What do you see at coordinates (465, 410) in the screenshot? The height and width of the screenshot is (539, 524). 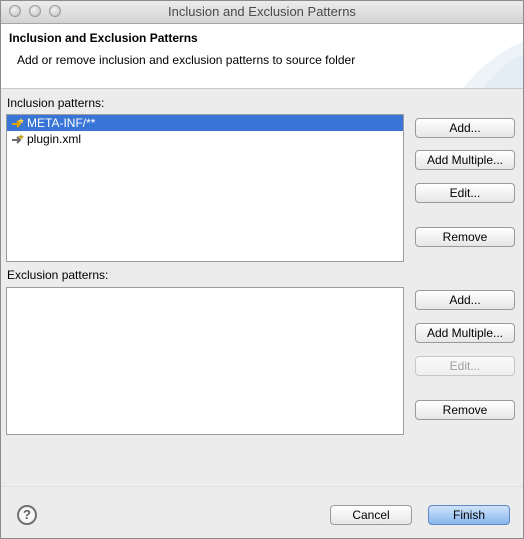 I see `exclusion-remove-button: Remove` at bounding box center [465, 410].